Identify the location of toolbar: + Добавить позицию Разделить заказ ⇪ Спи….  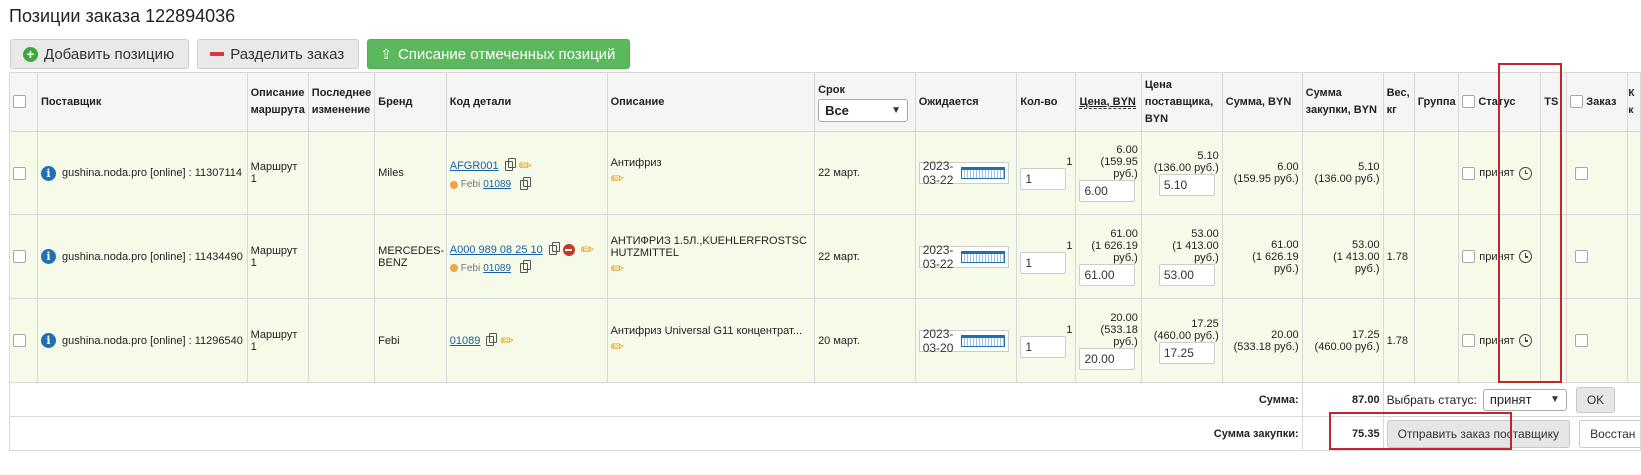
(320, 54).